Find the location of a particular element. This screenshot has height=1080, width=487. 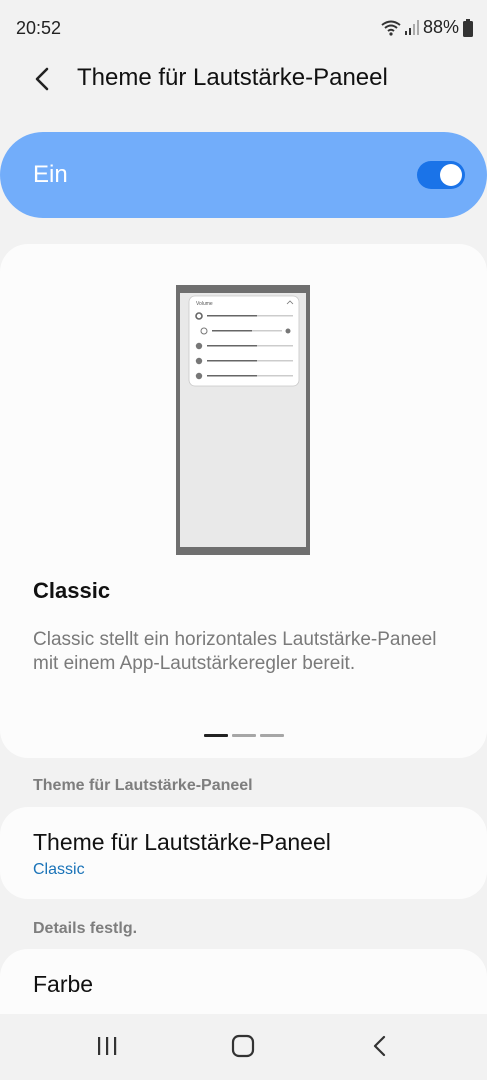

navigation-bar is located at coordinates (243, 1047).